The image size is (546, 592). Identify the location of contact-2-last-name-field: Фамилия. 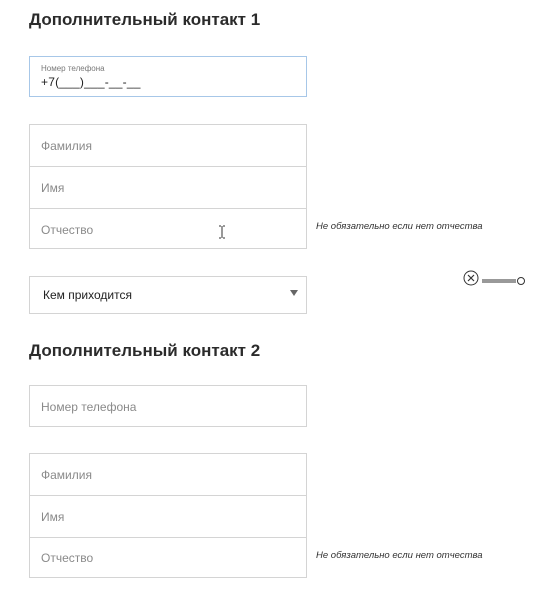
(168, 474).